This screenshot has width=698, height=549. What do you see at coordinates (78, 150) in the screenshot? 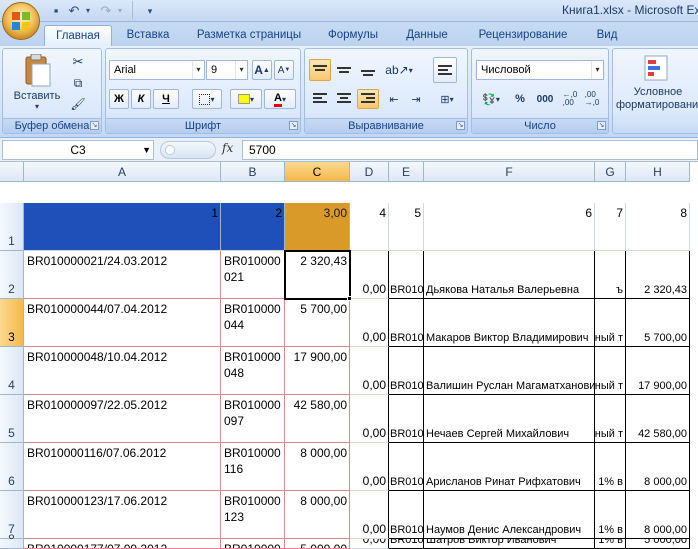
I see `name-box: C3 ▼` at bounding box center [78, 150].